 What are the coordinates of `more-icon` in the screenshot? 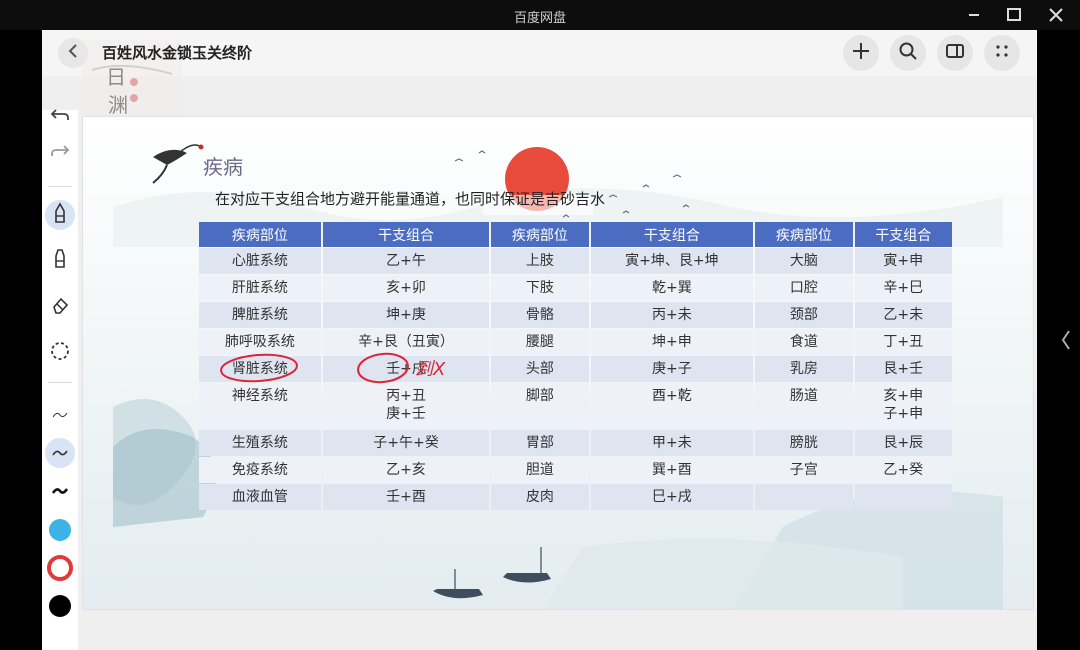 It's located at (1002, 53).